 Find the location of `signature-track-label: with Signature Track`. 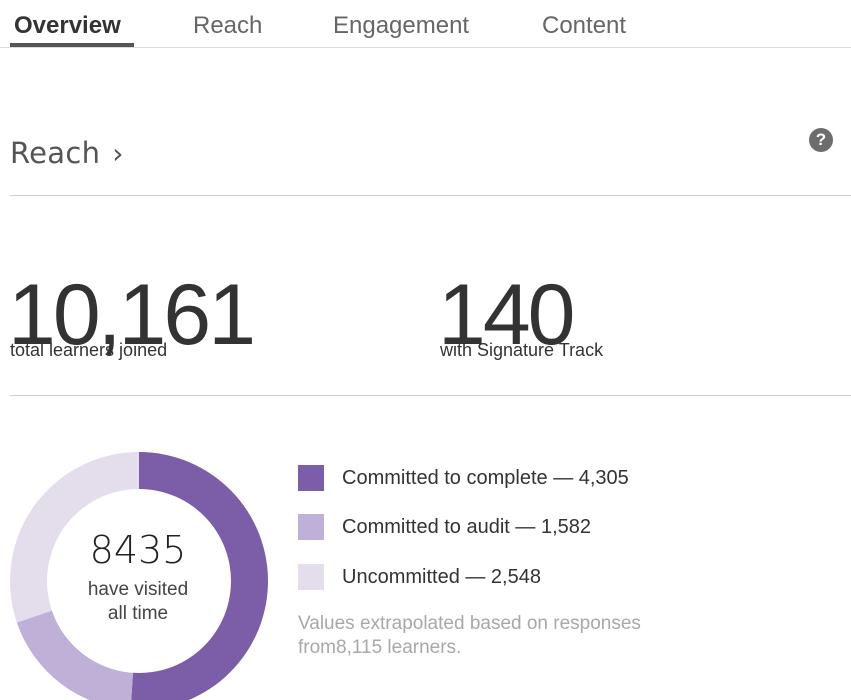

signature-track-label: with Signature Track is located at coordinates (522, 350).